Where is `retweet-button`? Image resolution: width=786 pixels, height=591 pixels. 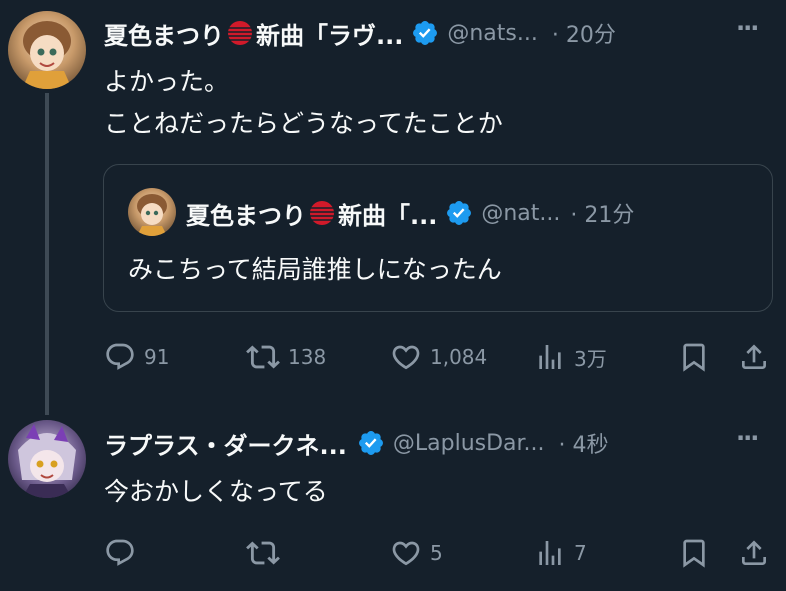 retweet-button is located at coordinates (267, 553).